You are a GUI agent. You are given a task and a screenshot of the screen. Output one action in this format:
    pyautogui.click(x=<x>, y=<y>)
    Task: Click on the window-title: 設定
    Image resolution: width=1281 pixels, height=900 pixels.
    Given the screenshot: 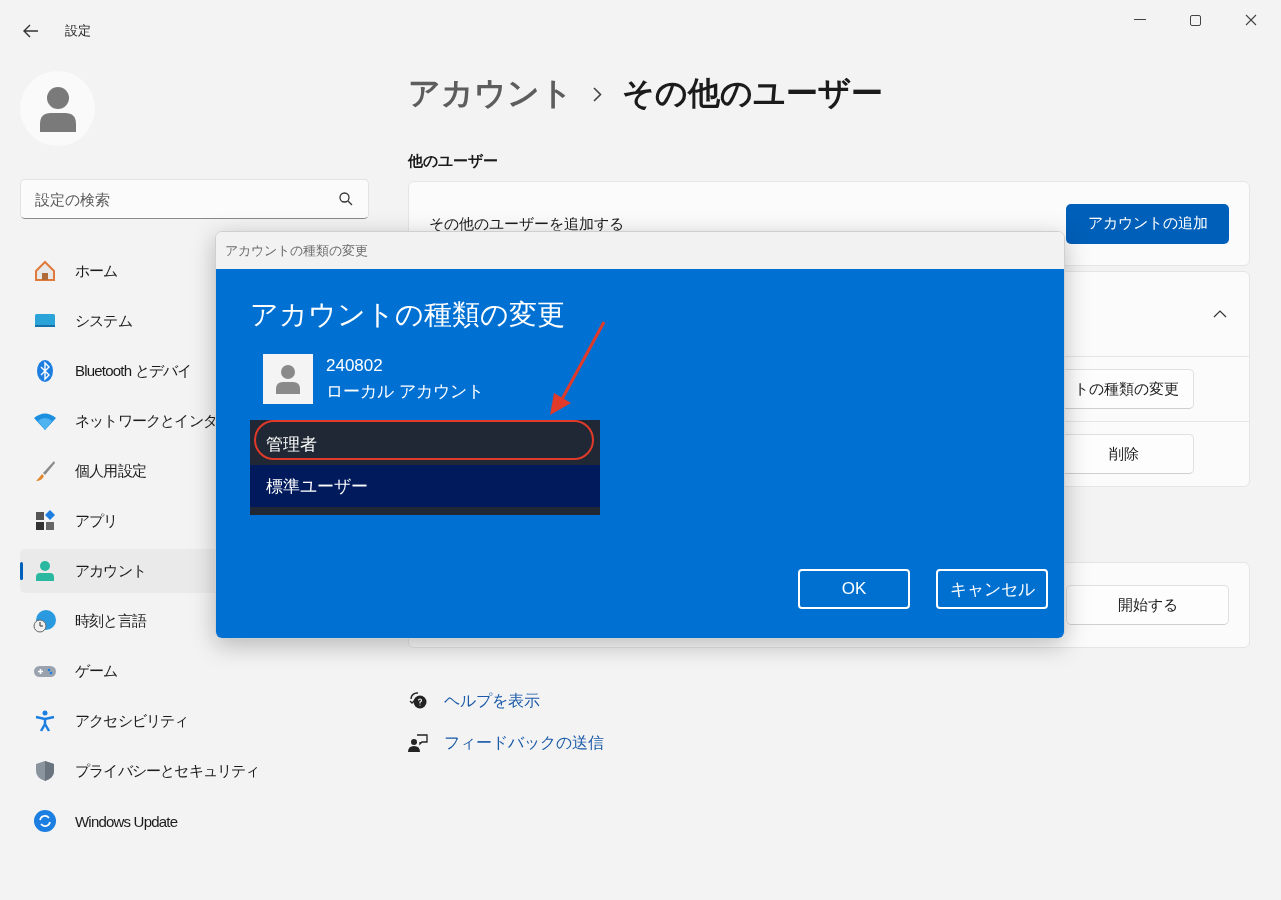 What is the action you would take?
    pyautogui.click(x=78, y=31)
    